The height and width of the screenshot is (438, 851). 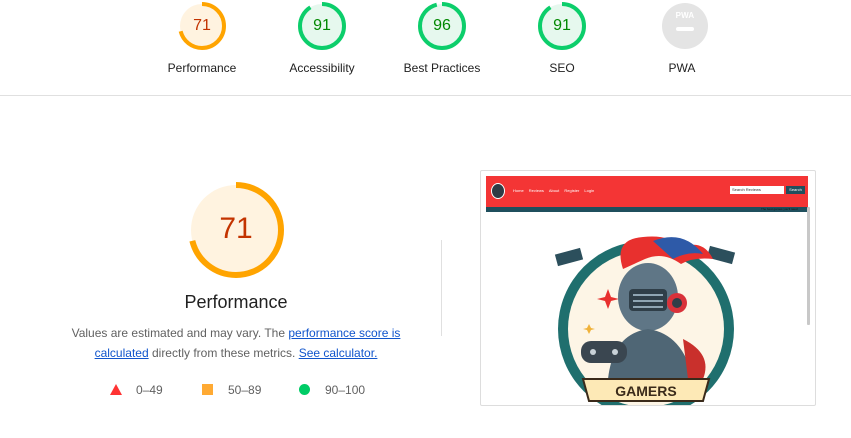 I want to click on gauge-label: Best Practices, so click(x=442, y=68).